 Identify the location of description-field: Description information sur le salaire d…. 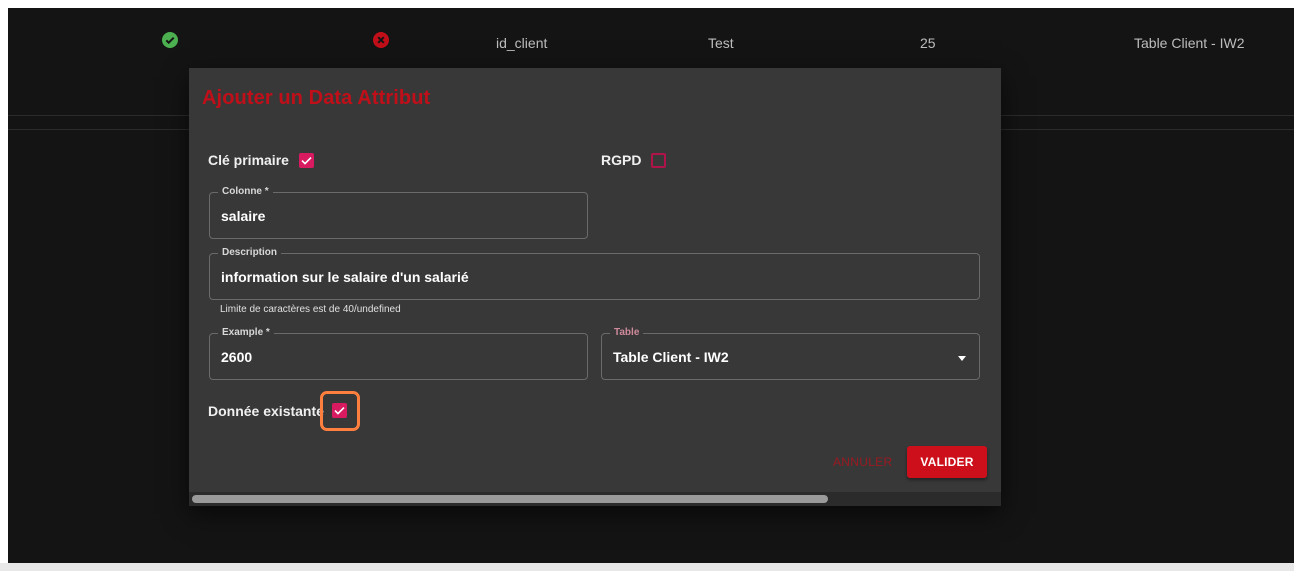
(594, 273).